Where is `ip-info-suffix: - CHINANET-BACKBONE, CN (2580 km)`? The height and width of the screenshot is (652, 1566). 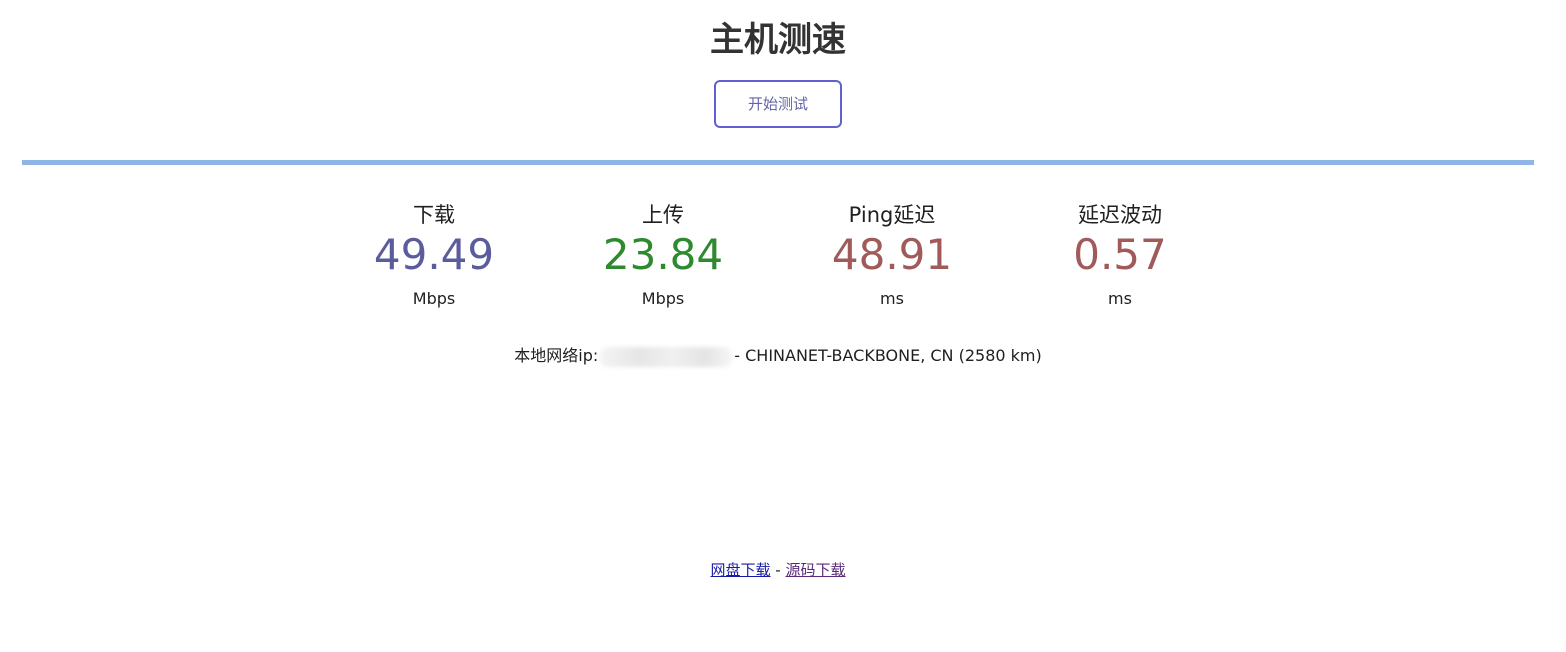 ip-info-suffix: - CHINANET-BACKBONE, CN (2580 km) is located at coordinates (888, 355).